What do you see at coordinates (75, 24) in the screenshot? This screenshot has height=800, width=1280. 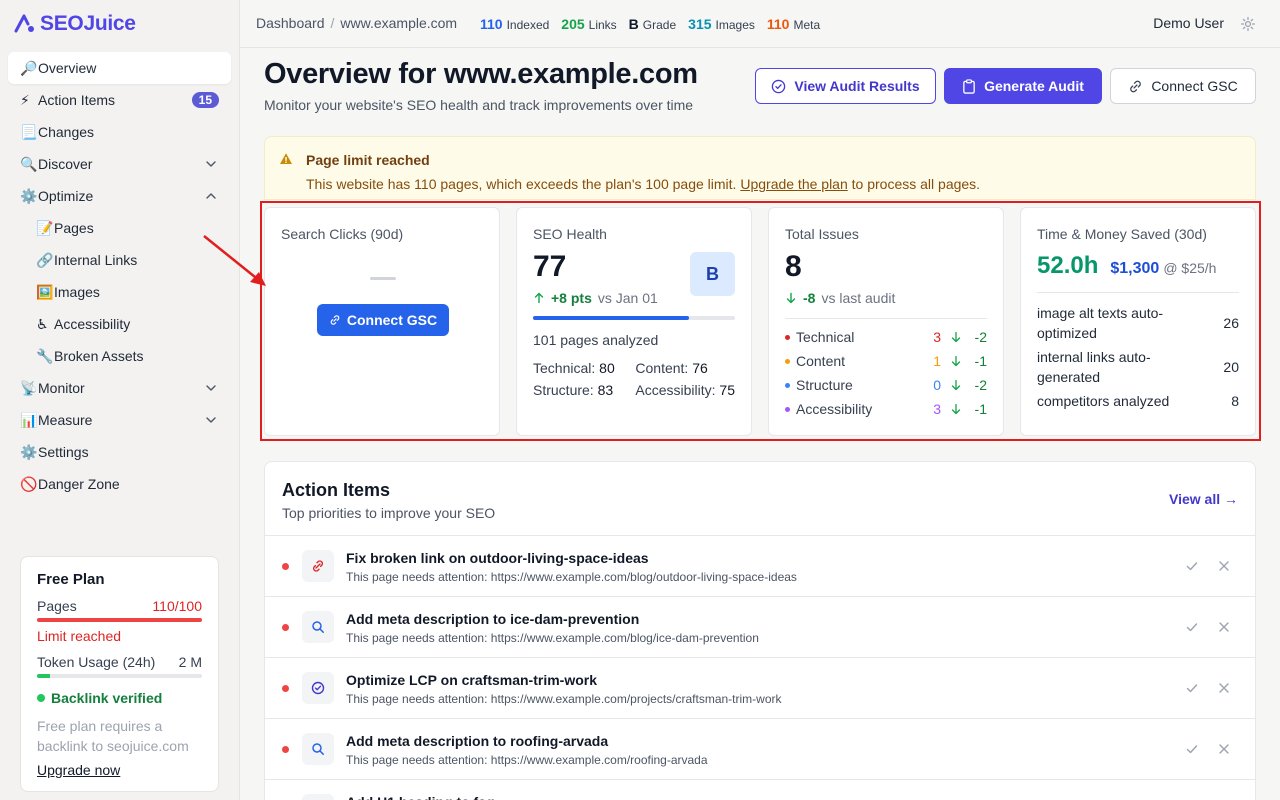 I see `brand-logo: SEOJuice` at bounding box center [75, 24].